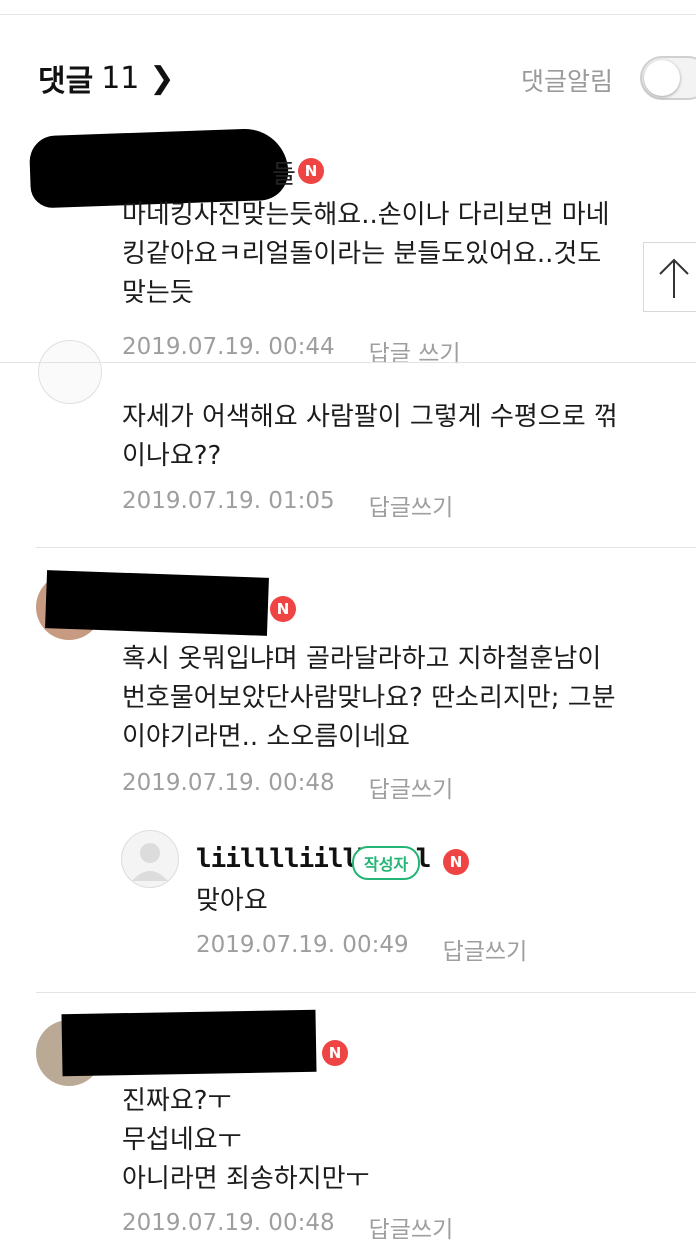 The width and height of the screenshot is (696, 1244). What do you see at coordinates (66, 81) in the screenshot?
I see `comments-title: 댓글` at bounding box center [66, 81].